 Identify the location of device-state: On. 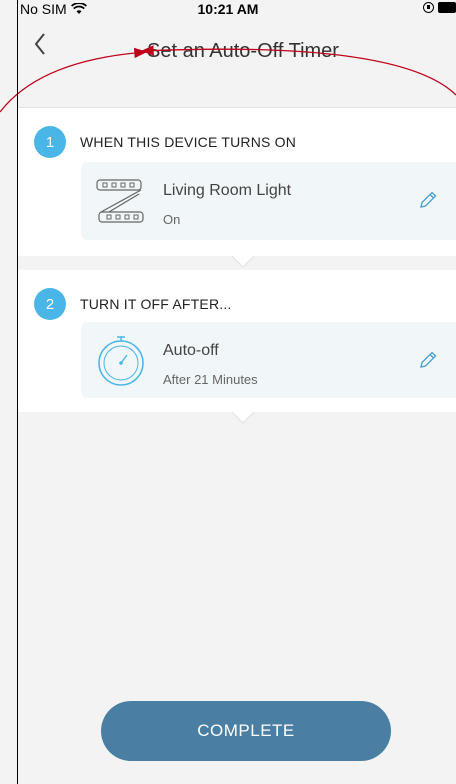
(172, 219).